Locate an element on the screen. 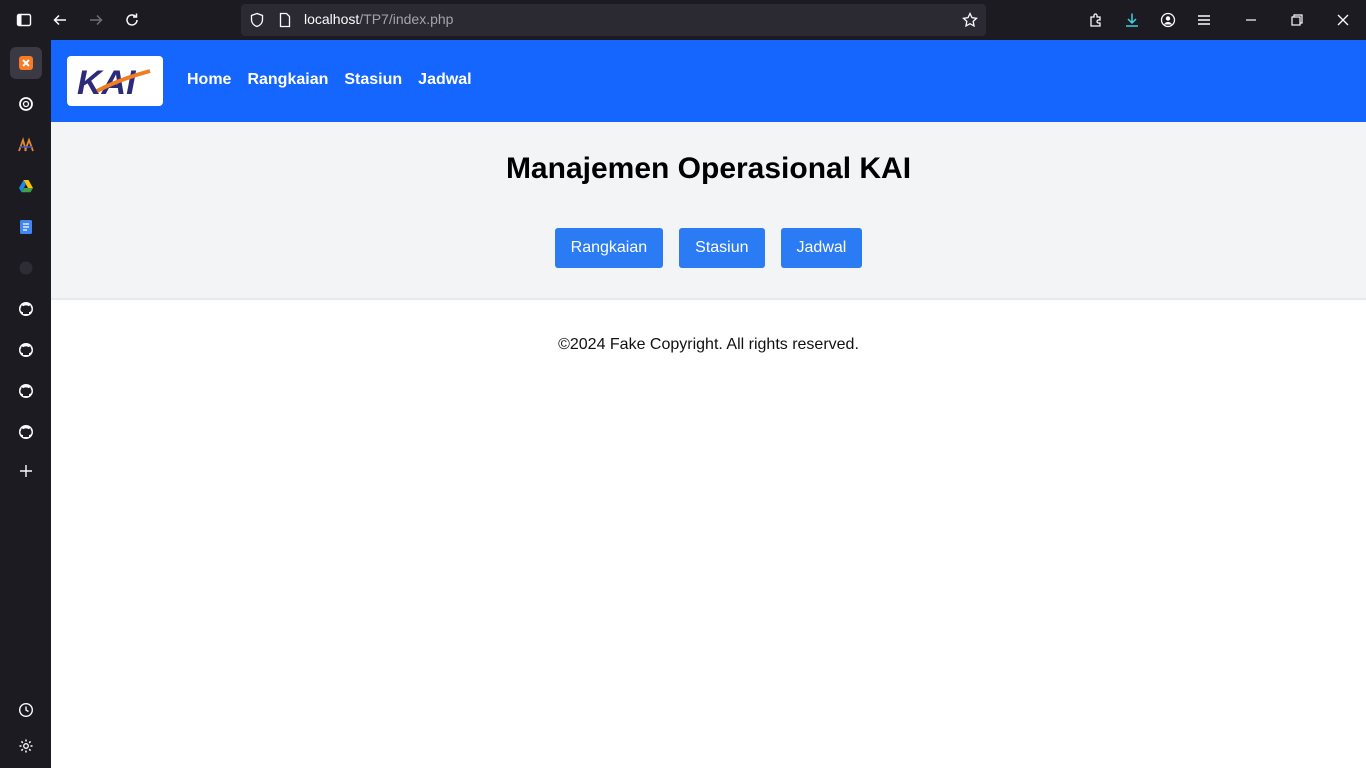 This screenshot has width=1366, height=768. kai-logo: KAI is located at coordinates (115, 81).